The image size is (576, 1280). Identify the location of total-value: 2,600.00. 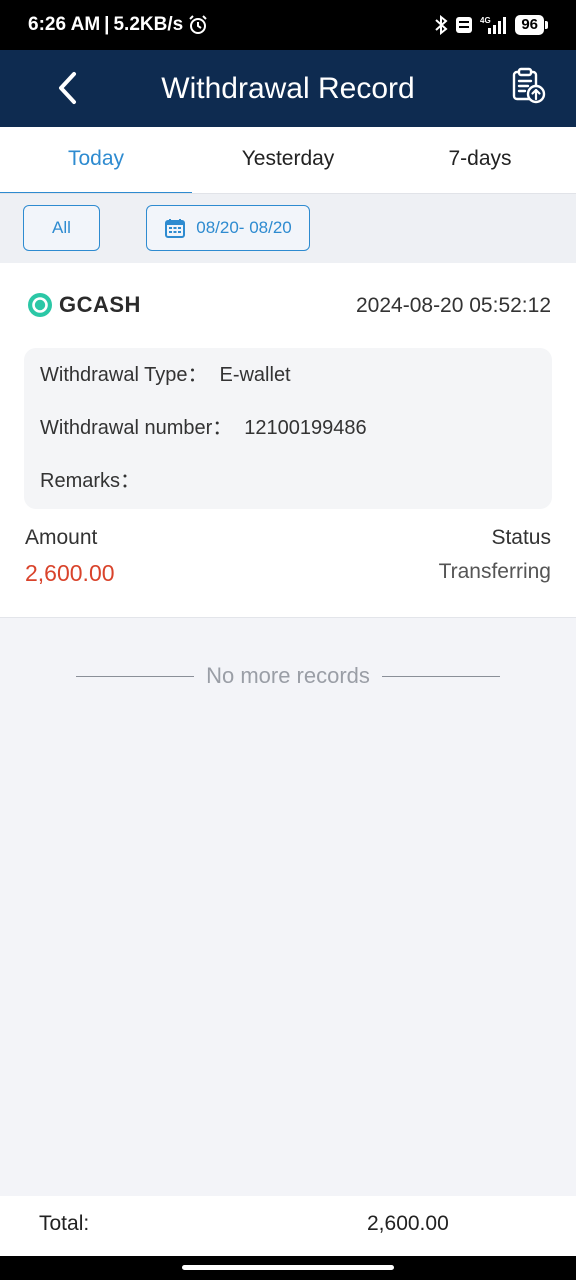
(408, 1223).